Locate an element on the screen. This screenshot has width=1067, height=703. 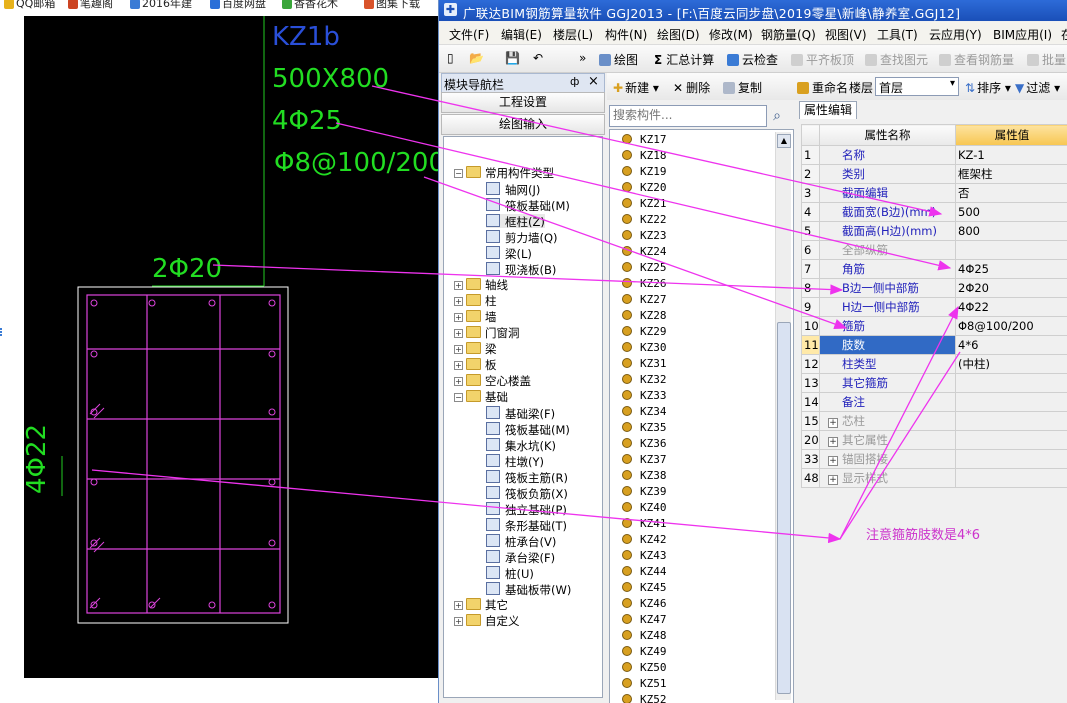
list-item: KZ39 is located at coordinates (644, 491).